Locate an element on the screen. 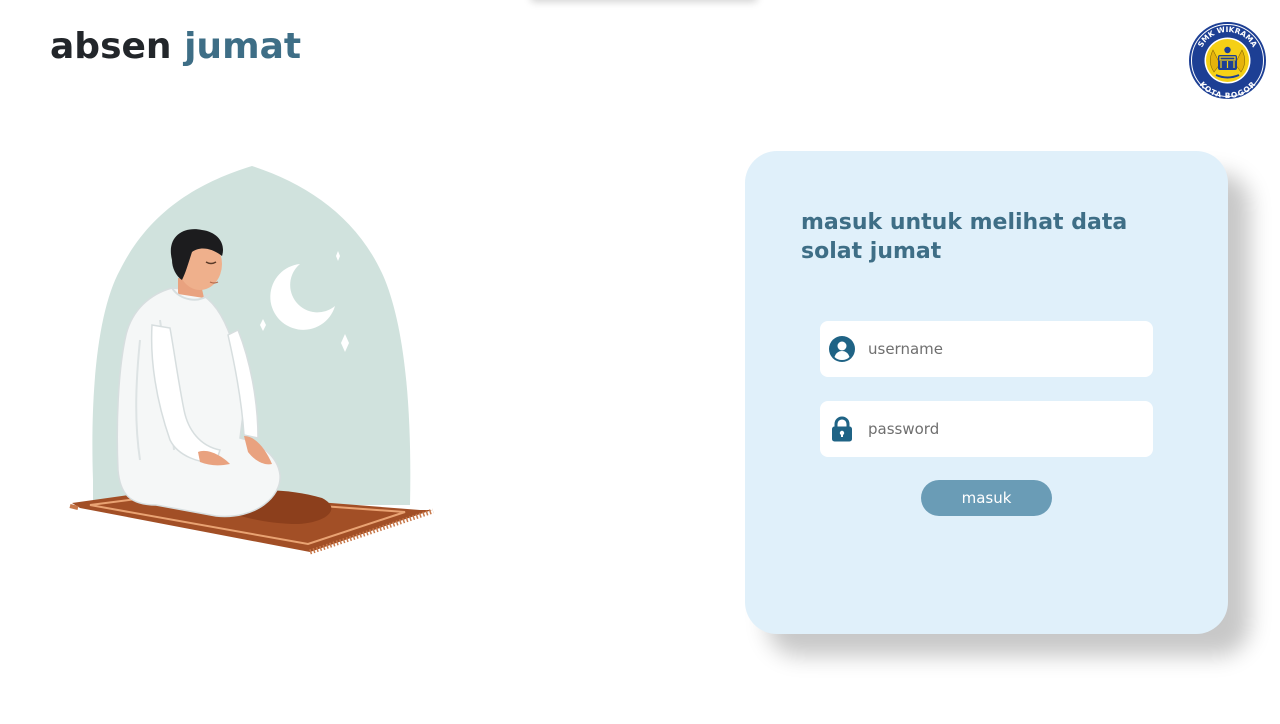 The width and height of the screenshot is (1280, 724). login-submit-button: masuk is located at coordinates (986, 498).